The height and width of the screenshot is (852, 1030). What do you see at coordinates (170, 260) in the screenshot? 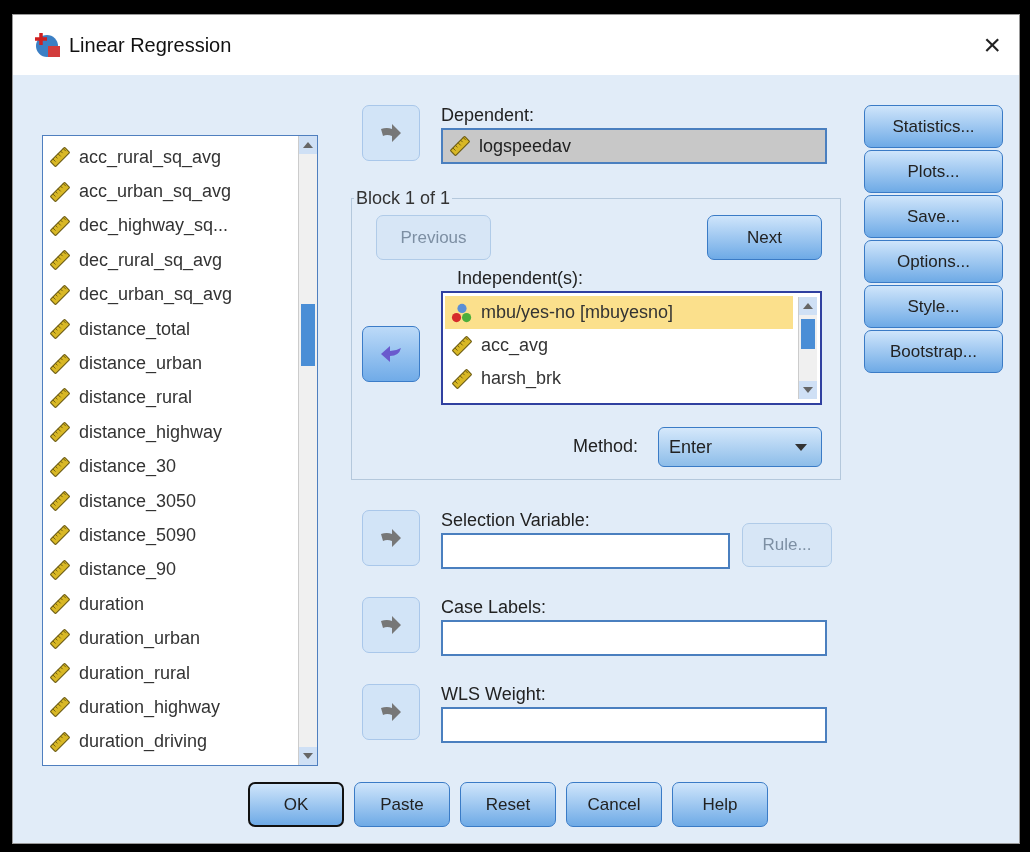
I see `variable-item: dec_rural_sq_avg` at bounding box center [170, 260].